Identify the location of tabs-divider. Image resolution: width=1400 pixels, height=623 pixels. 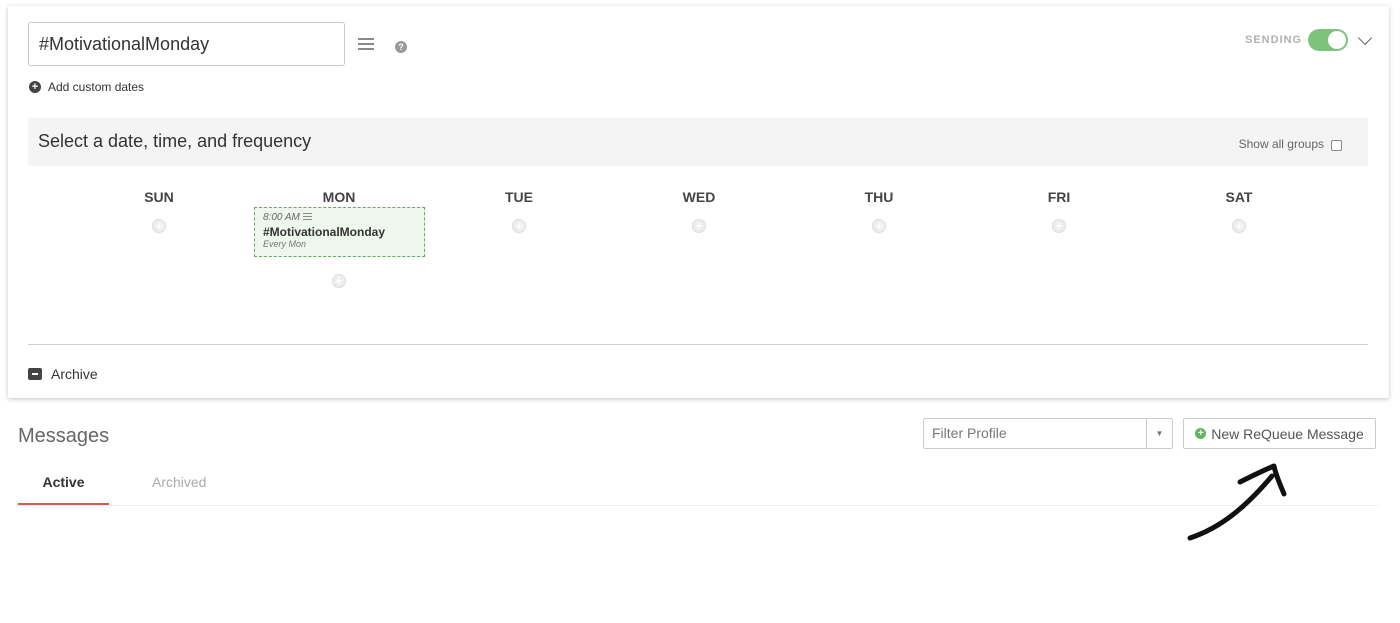
(698, 505).